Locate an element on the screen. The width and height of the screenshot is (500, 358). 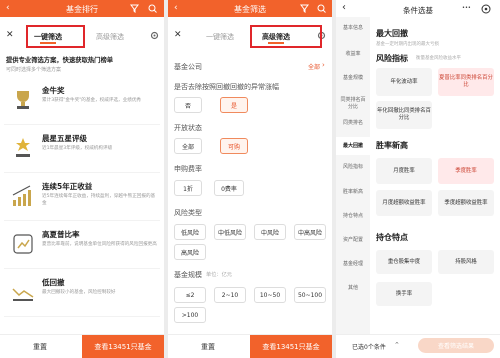
condition-tile-selected: 季度胜率 is located at coordinates (466, 171).